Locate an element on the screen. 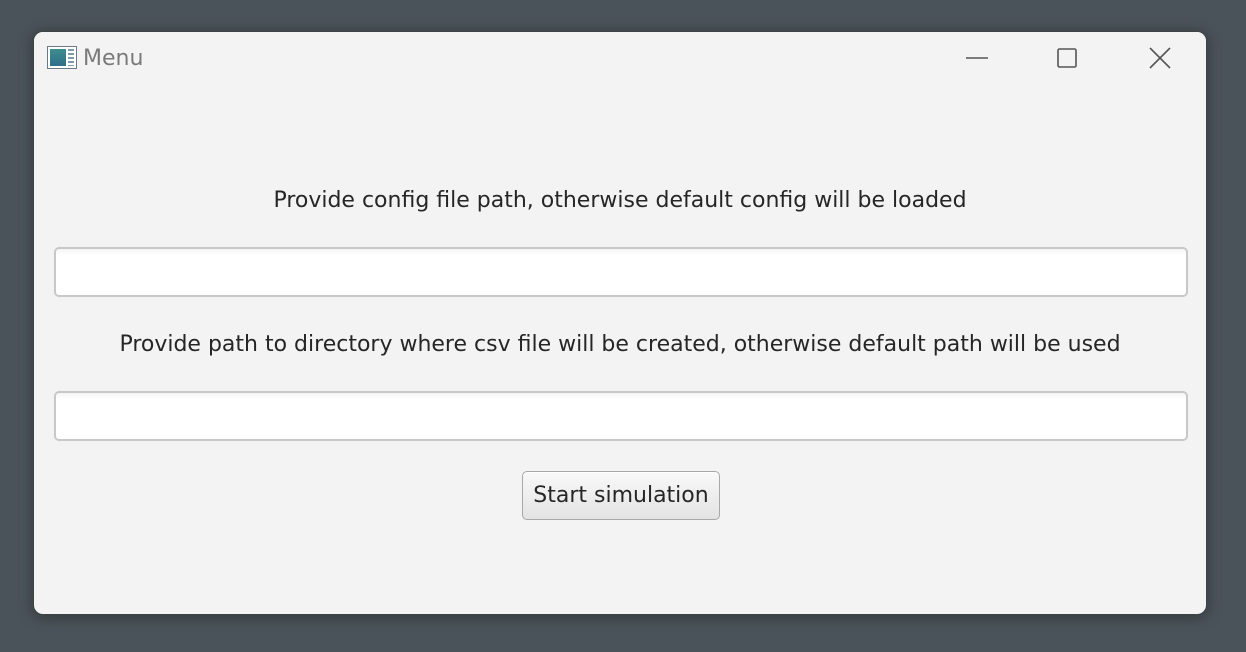 The width and height of the screenshot is (1246, 652). maximize-icon is located at coordinates (1067, 58).